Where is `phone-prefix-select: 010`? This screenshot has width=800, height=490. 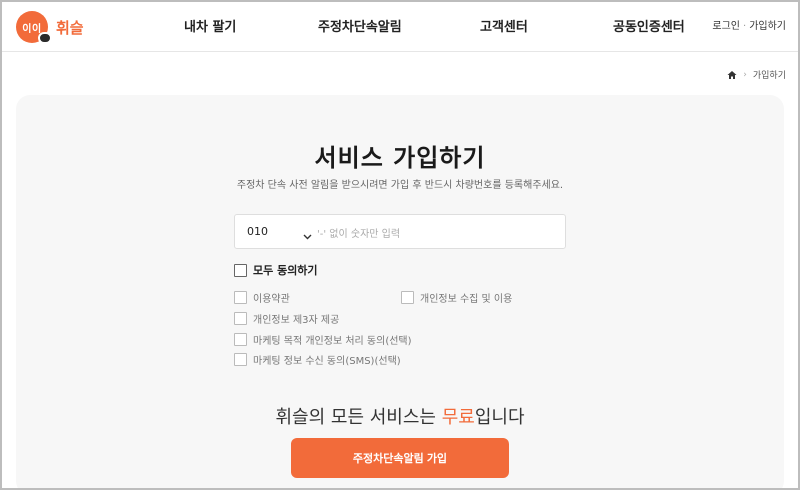 phone-prefix-select: 010 is located at coordinates (257, 231).